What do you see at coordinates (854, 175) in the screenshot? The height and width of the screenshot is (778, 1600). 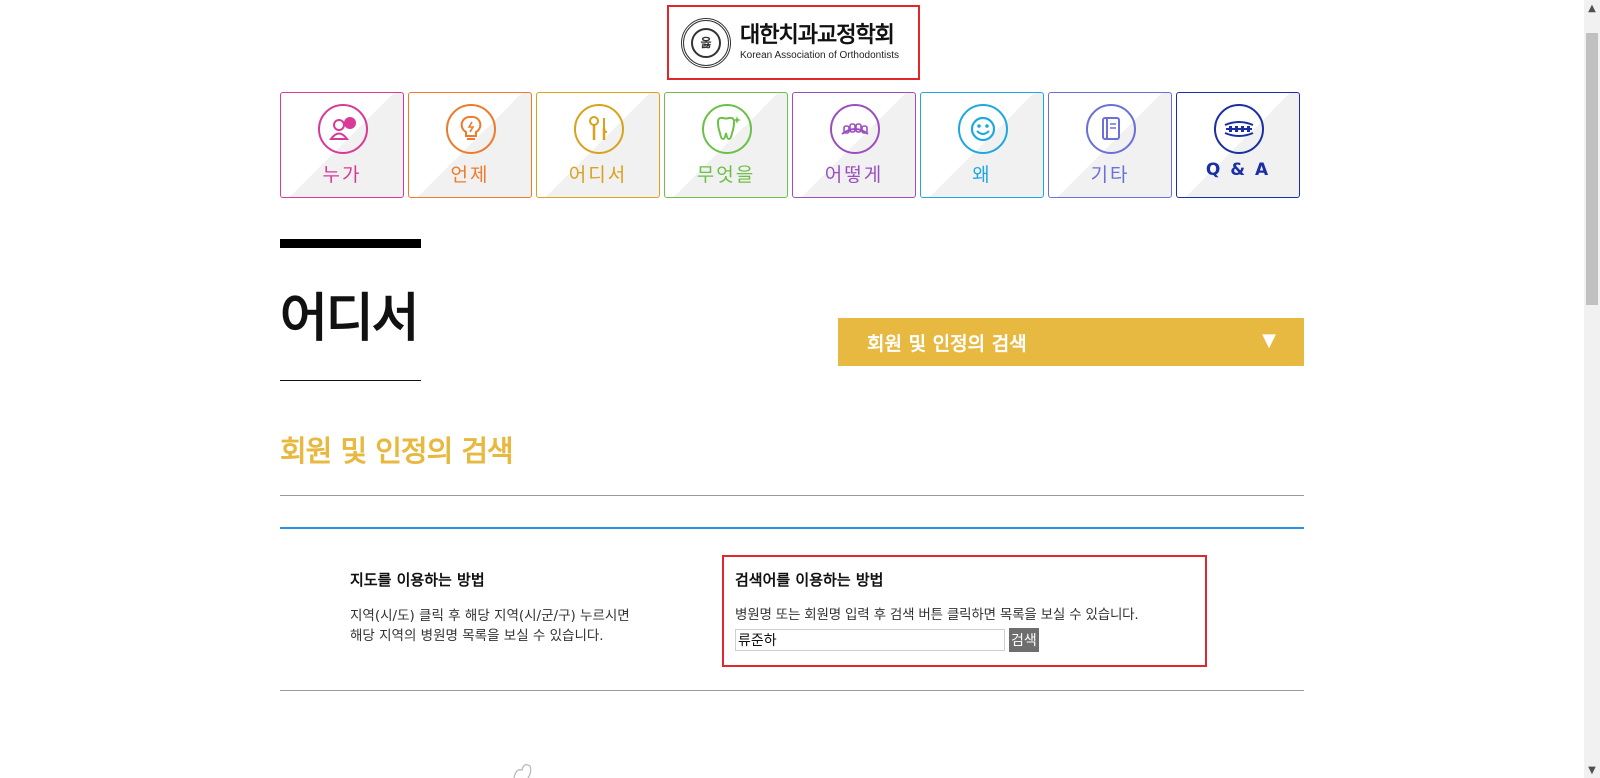 I see `nav-label-how: 어떻게` at bounding box center [854, 175].